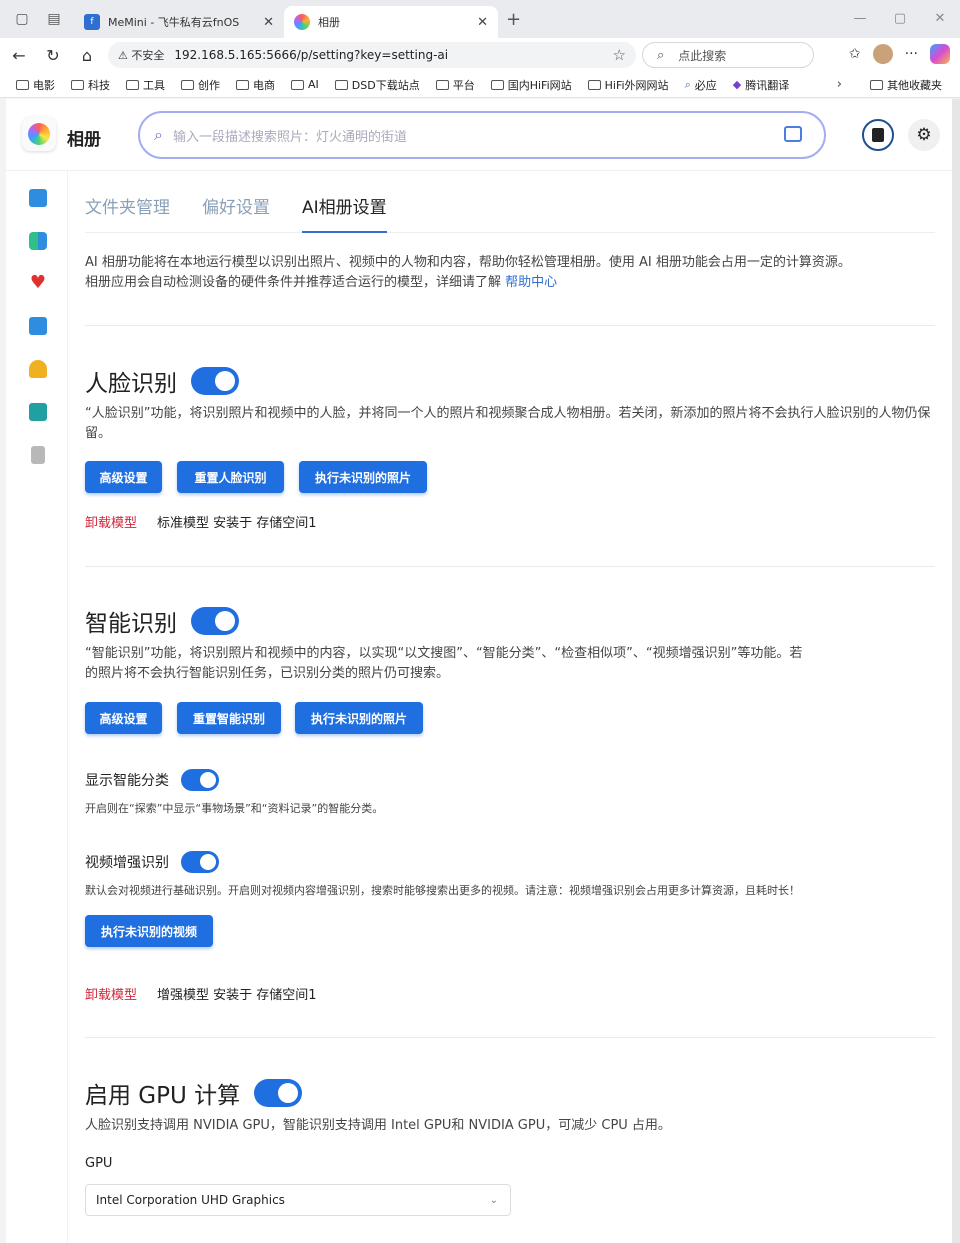 This screenshot has width=960, height=1243. What do you see at coordinates (200, 862) in the screenshot?
I see `video-enhanced-toggle` at bounding box center [200, 862].